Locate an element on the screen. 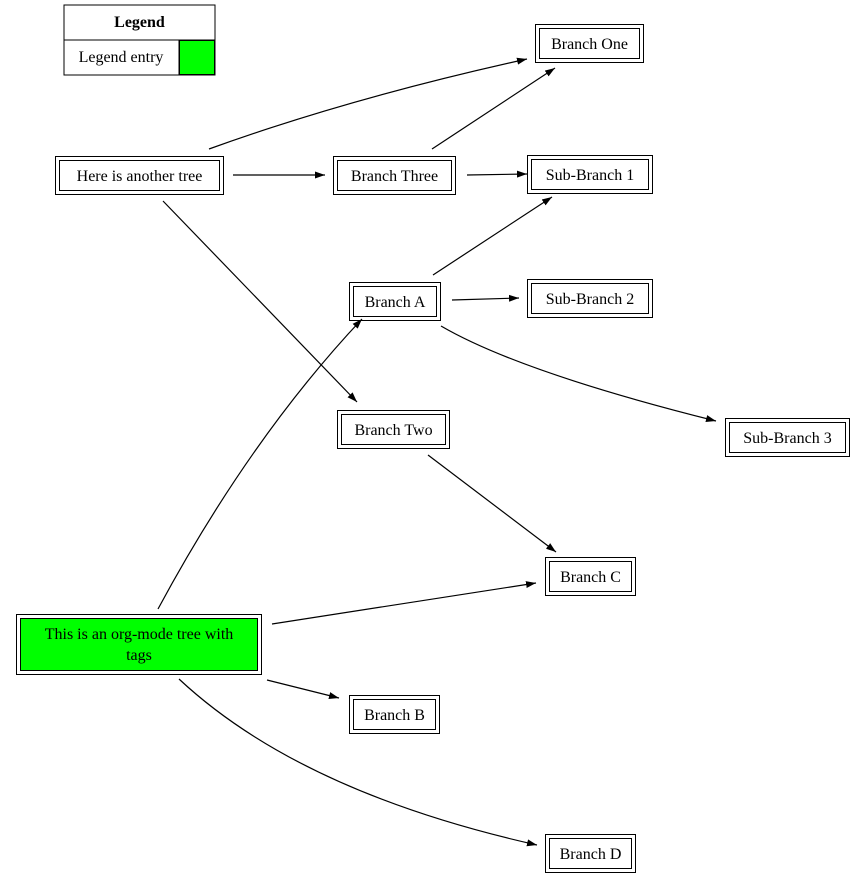 The width and height of the screenshot is (867, 883). node-branch-a: Branch A is located at coordinates (395, 301).